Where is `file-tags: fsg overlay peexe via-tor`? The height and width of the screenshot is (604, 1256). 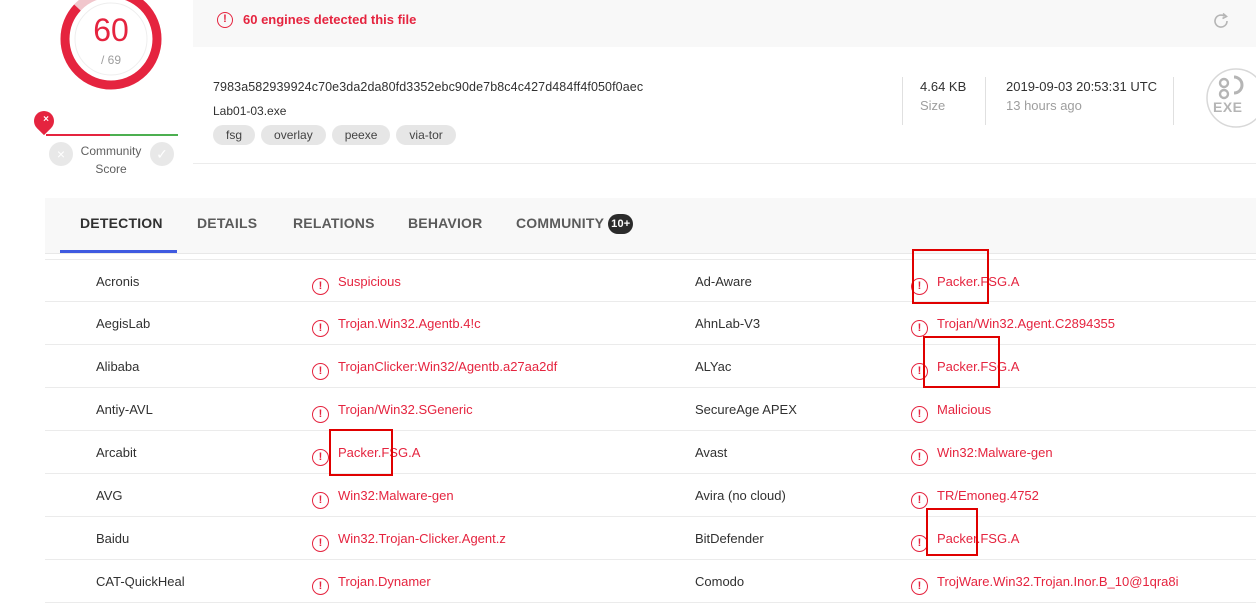 file-tags: fsg overlay peexe via-tor is located at coordinates (334, 135).